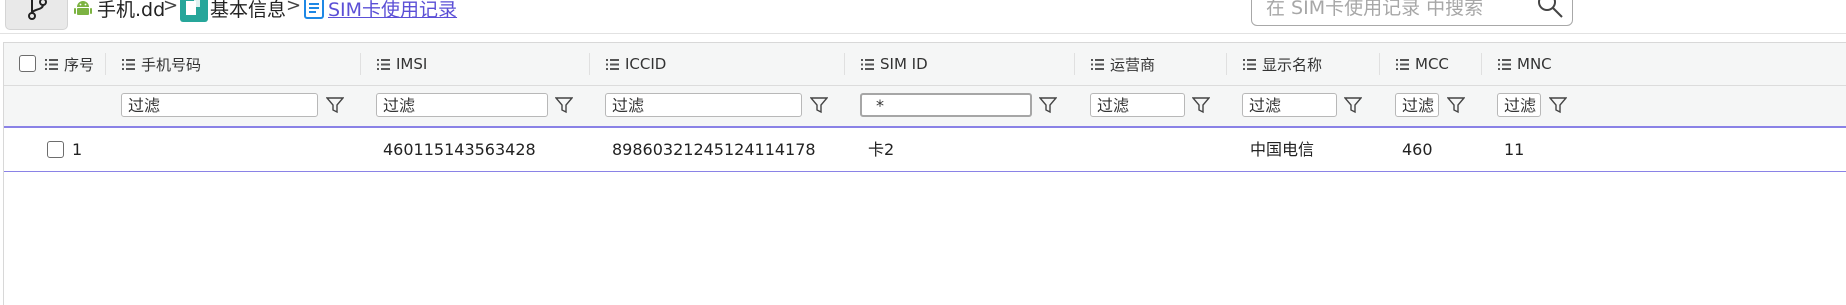 Image resolution: width=1846 pixels, height=305 pixels. I want to click on android-icon, so click(83, 8).